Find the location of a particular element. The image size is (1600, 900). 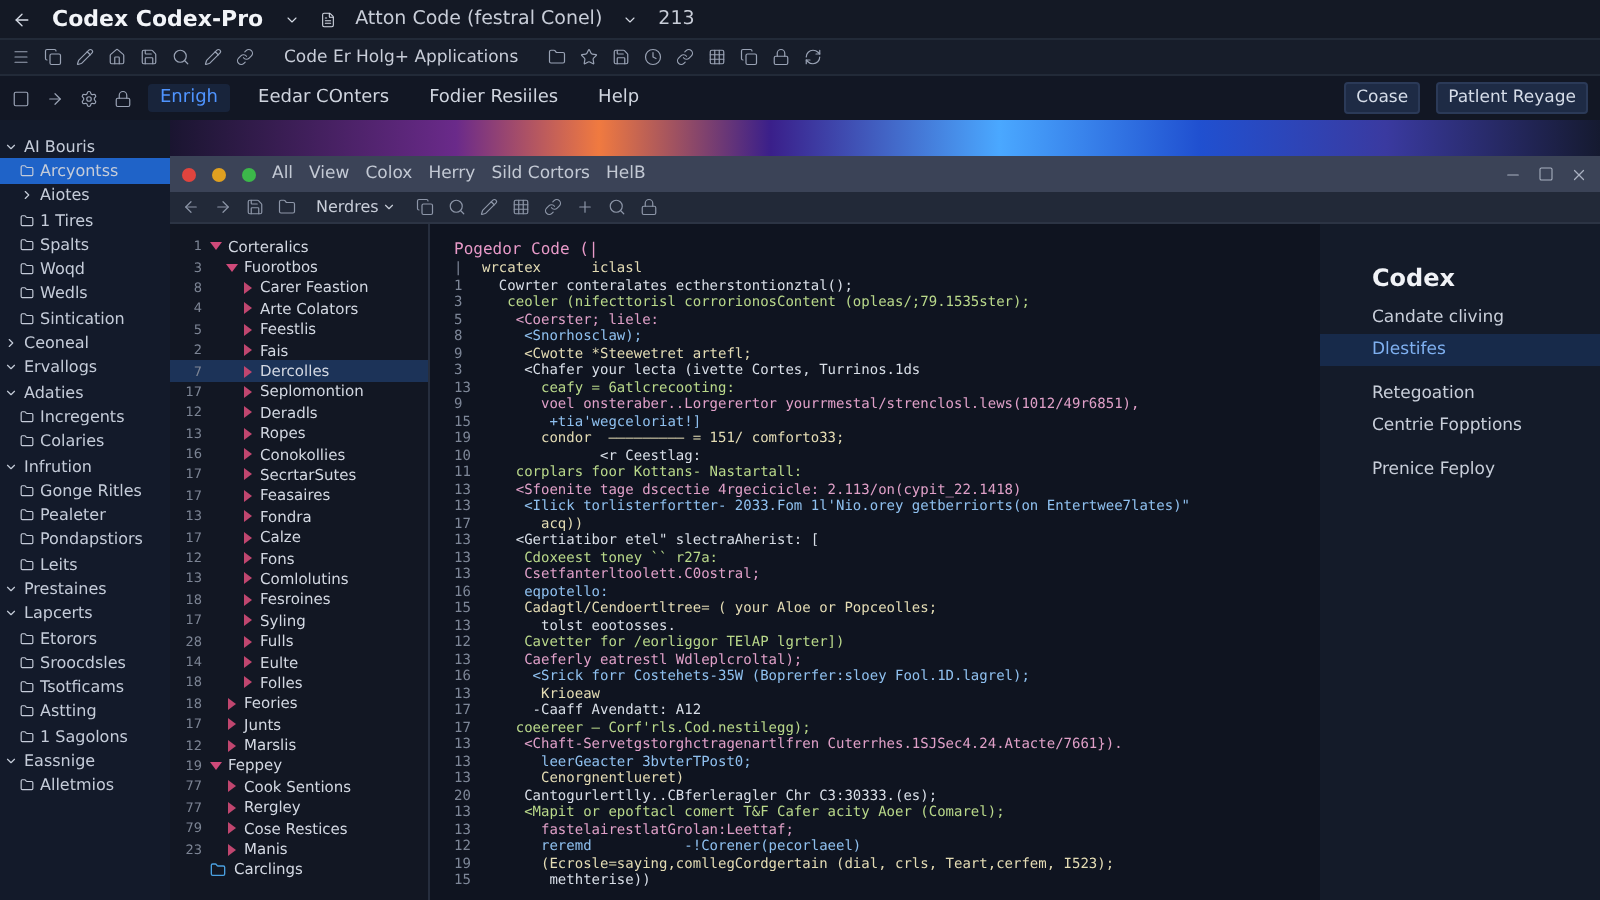

window-menu-item: Colox is located at coordinates (389, 174).